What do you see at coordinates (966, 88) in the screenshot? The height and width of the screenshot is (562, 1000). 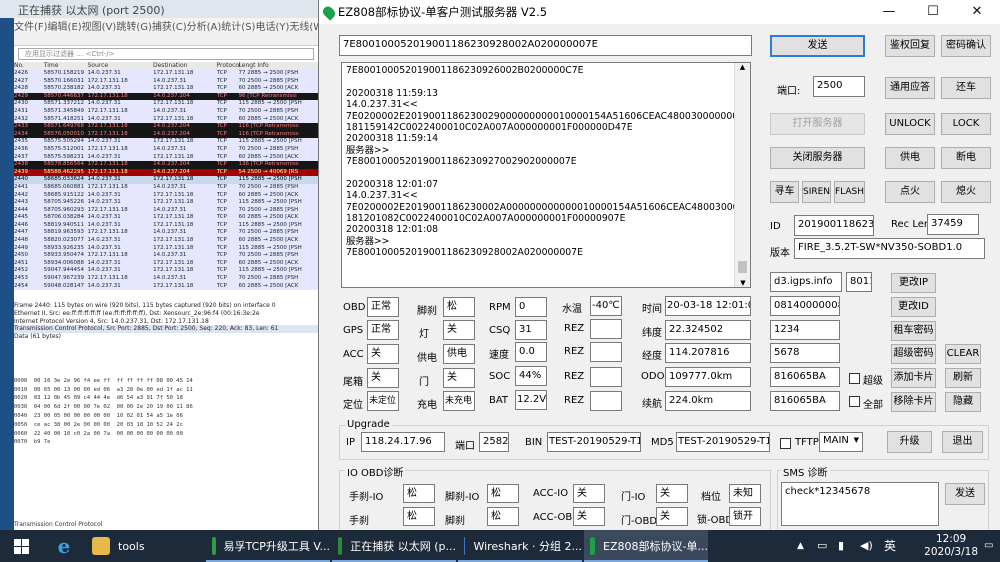 I see `return-car-button: 还车` at bounding box center [966, 88].